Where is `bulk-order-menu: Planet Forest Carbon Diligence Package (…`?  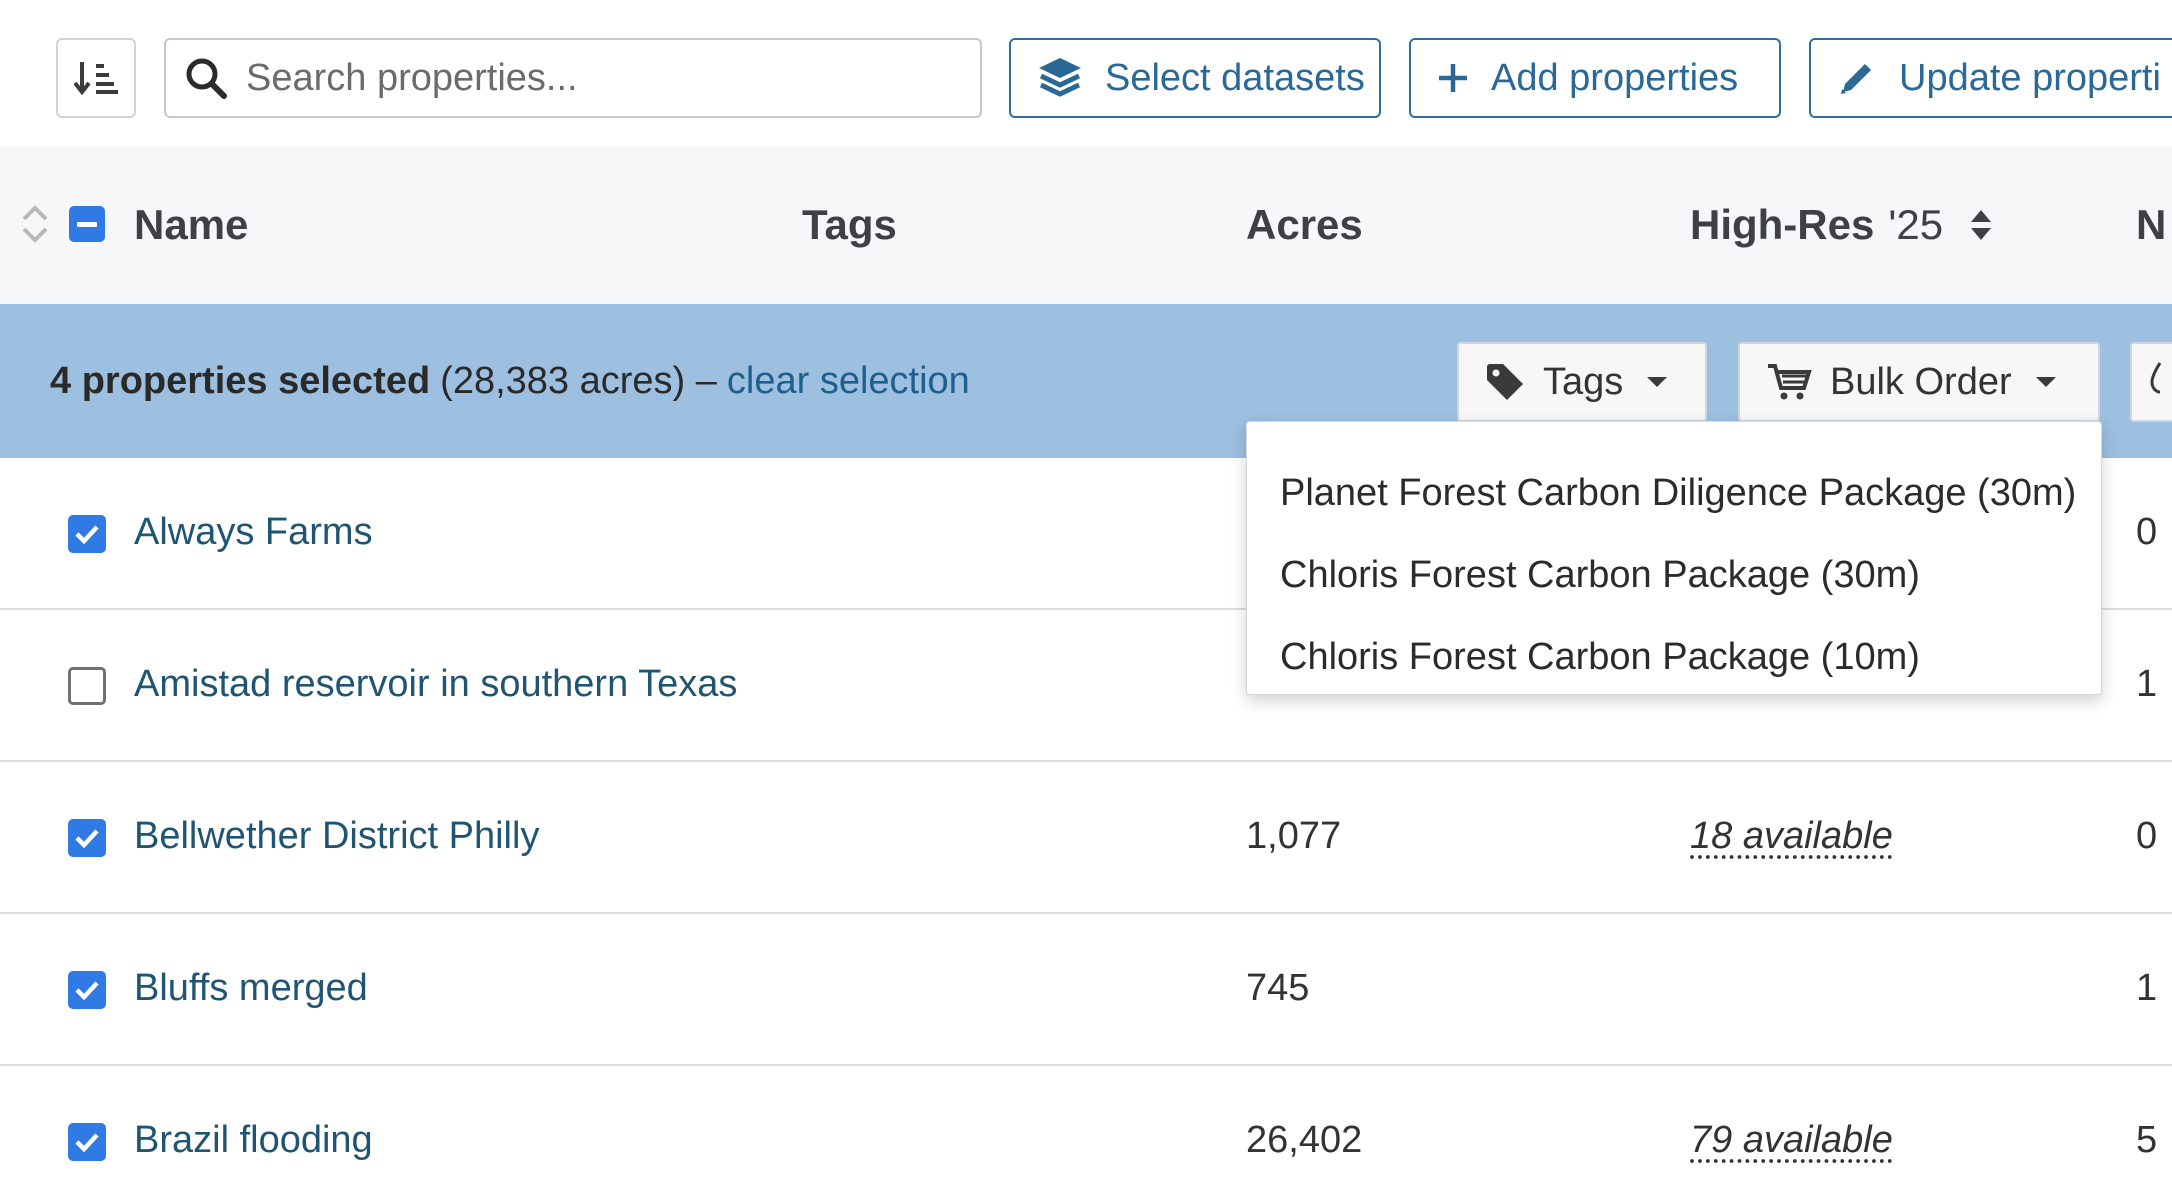
bulk-order-menu: Planet Forest Carbon Diligence Package (… is located at coordinates (1674, 558).